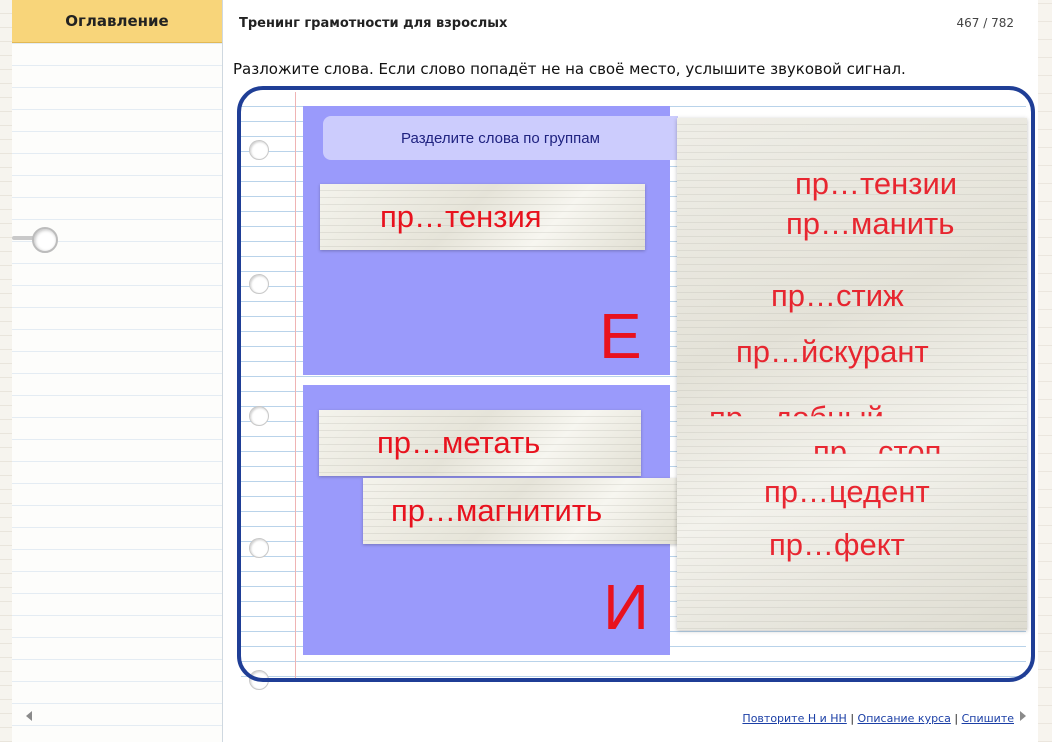  Describe the element at coordinates (794, 718) in the screenshot. I see `footer-link-repeat: Повторите Н и НН` at that location.